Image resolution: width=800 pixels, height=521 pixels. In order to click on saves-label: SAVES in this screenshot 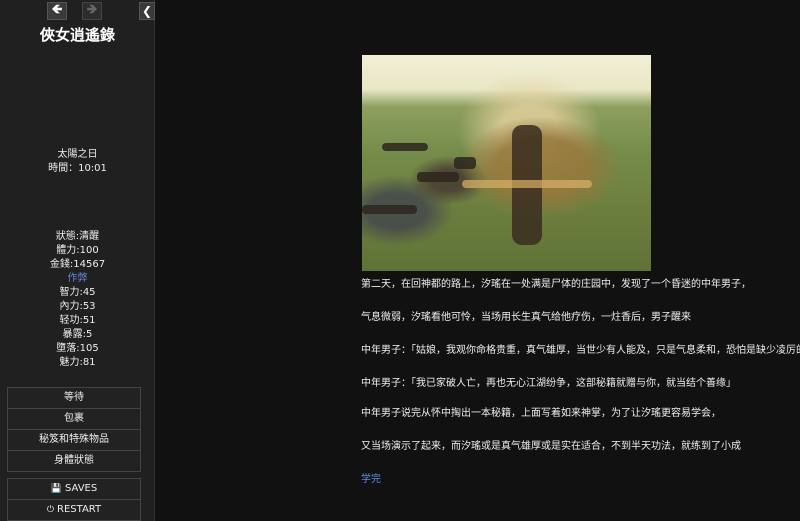, I will do `click(81, 488)`.